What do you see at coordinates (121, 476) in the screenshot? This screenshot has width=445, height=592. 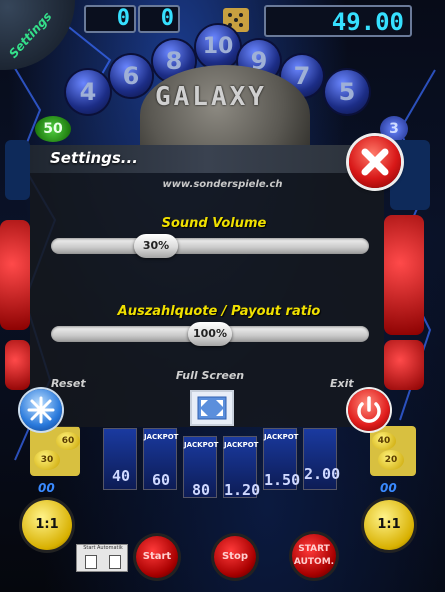 I see `reel-value: 40` at bounding box center [121, 476].